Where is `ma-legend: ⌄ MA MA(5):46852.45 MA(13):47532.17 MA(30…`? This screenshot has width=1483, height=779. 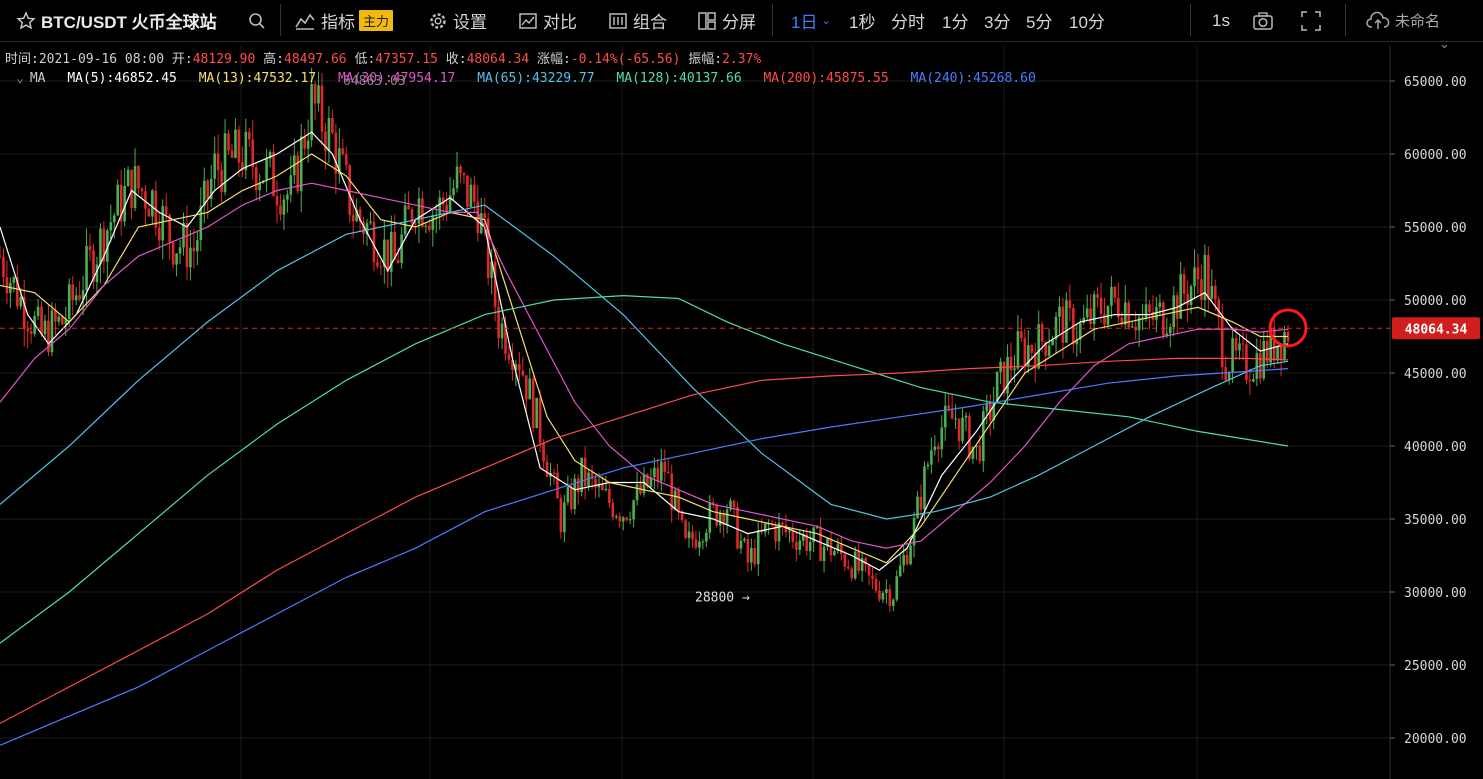
ma-legend: ⌄ MA MA(5):46852.45 MA(13):47532.17 MA(30… is located at coordinates (533, 78).